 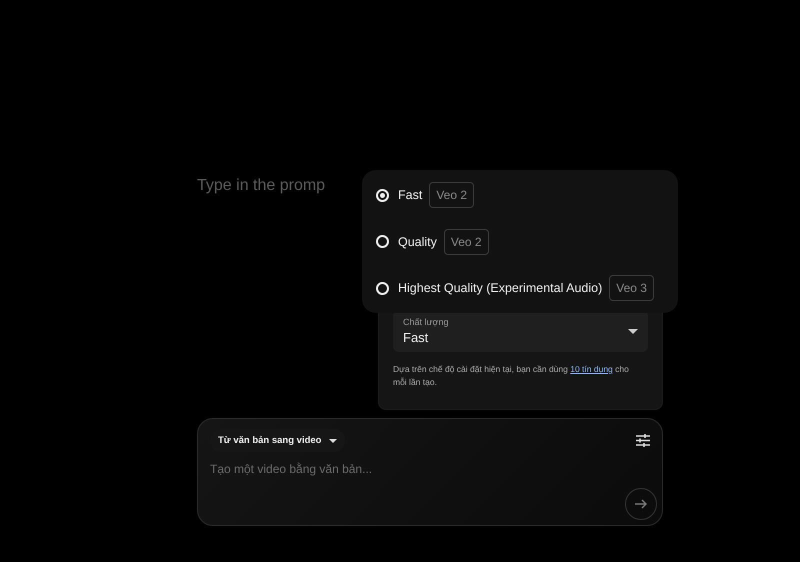 I want to click on quality-option: Quality Veo 2, so click(x=520, y=241).